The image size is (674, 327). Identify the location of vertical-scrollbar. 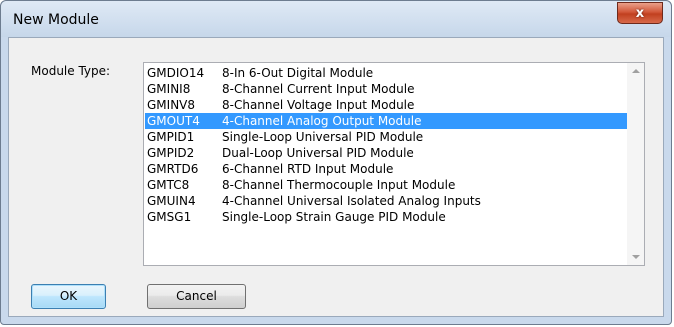
(635, 164).